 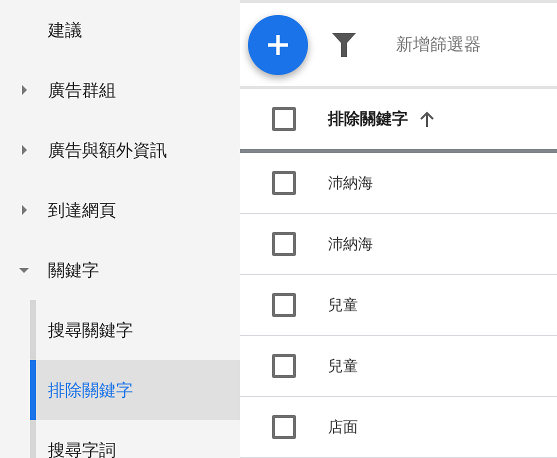 What do you see at coordinates (107, 150) in the screenshot?
I see `sidebar-item: 廣告與額外資訊` at bounding box center [107, 150].